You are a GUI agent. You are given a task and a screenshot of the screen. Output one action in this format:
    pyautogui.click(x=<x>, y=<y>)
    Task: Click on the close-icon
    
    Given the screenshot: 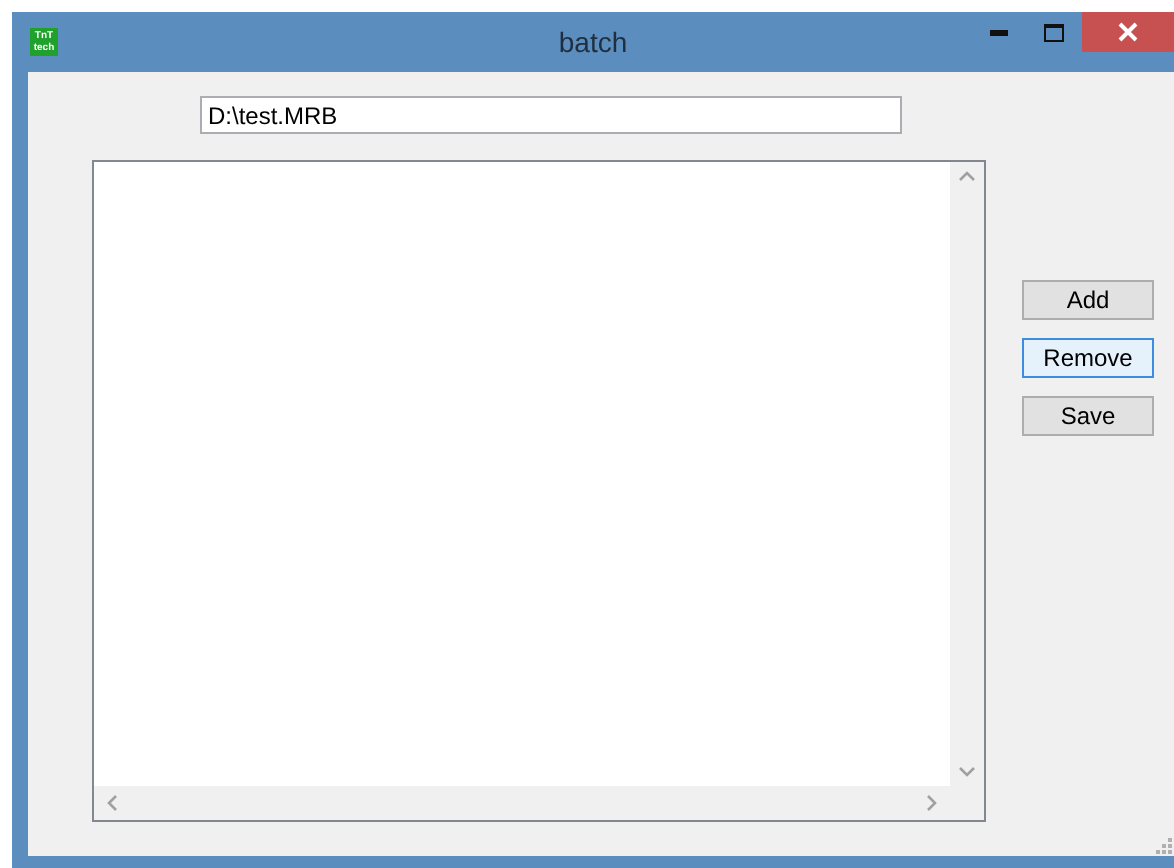 What is the action you would take?
    pyautogui.click(x=1128, y=32)
    